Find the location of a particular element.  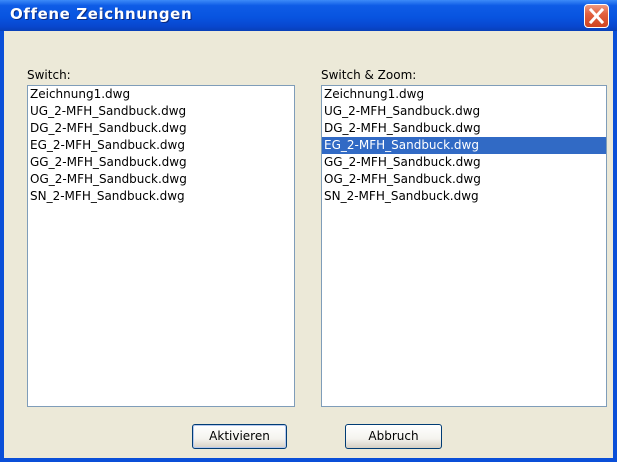

aktivieren-button: Aktivieren is located at coordinates (239, 436).